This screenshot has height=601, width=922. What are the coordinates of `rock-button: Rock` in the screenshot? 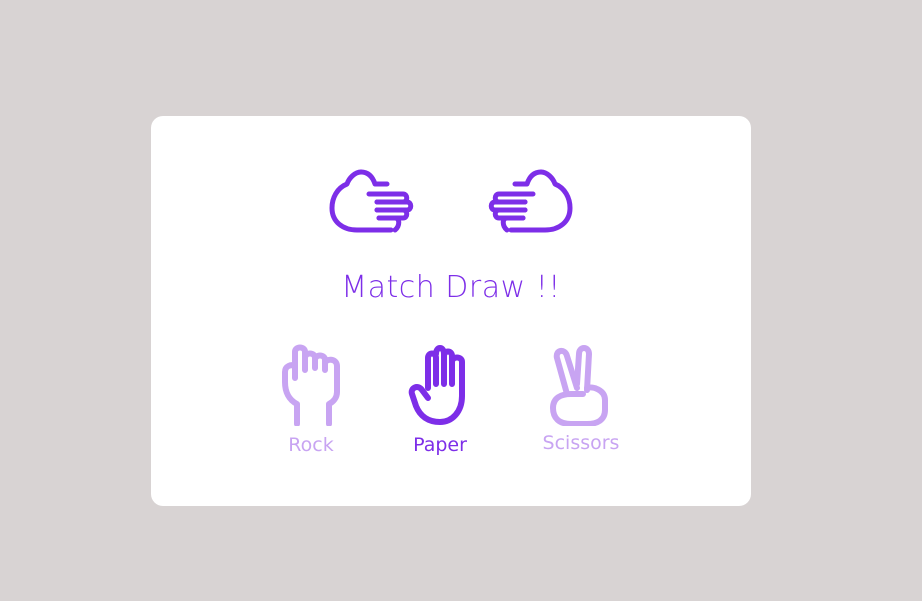 It's located at (311, 400).